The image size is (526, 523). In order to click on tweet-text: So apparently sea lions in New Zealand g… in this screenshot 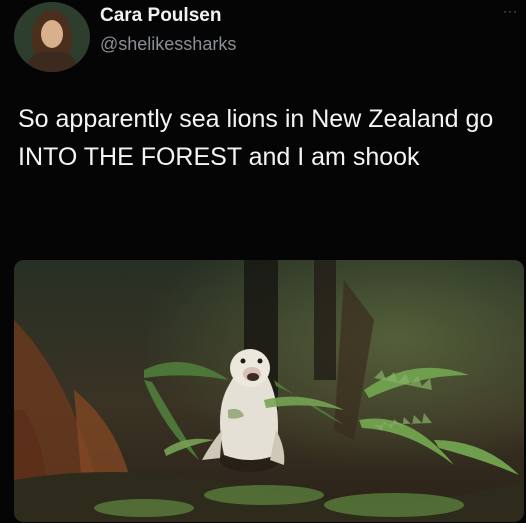, I will do `click(256, 138)`.